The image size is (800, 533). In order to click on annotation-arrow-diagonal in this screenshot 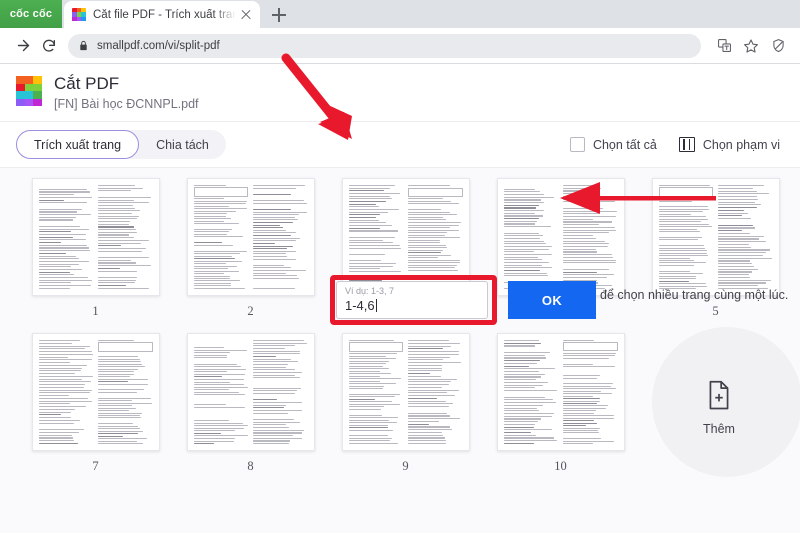, I will do `click(316, 96)`.